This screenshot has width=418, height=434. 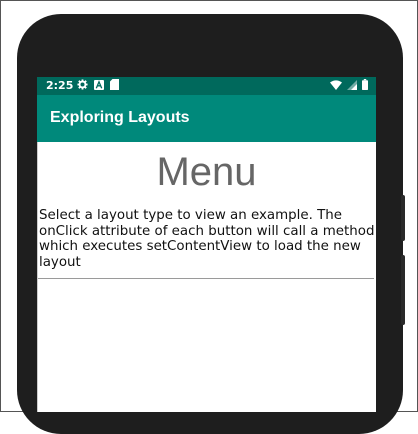 What do you see at coordinates (114, 86) in the screenshot?
I see `sd-card-icon` at bounding box center [114, 86].